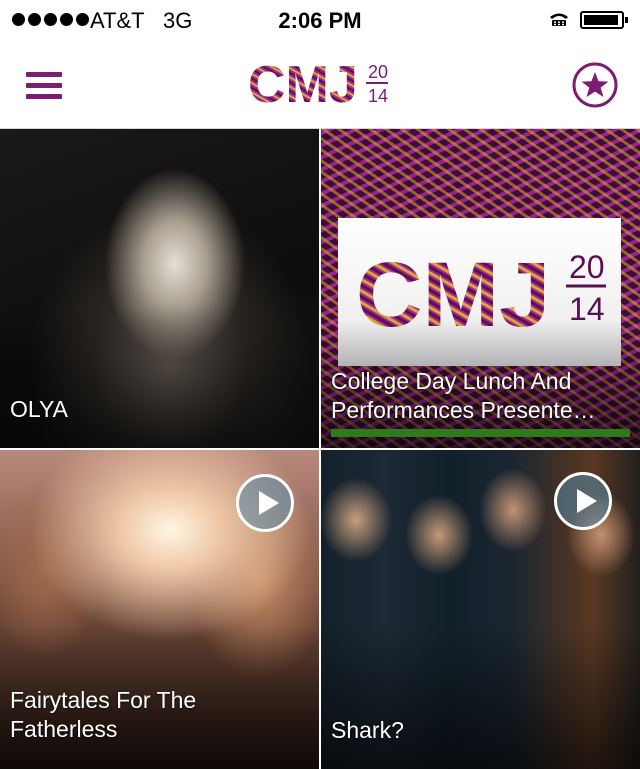 The height and width of the screenshot is (769, 640). Describe the element at coordinates (103, 714) in the screenshot. I see `tile-title: Fairytales For The Fatherless` at that location.